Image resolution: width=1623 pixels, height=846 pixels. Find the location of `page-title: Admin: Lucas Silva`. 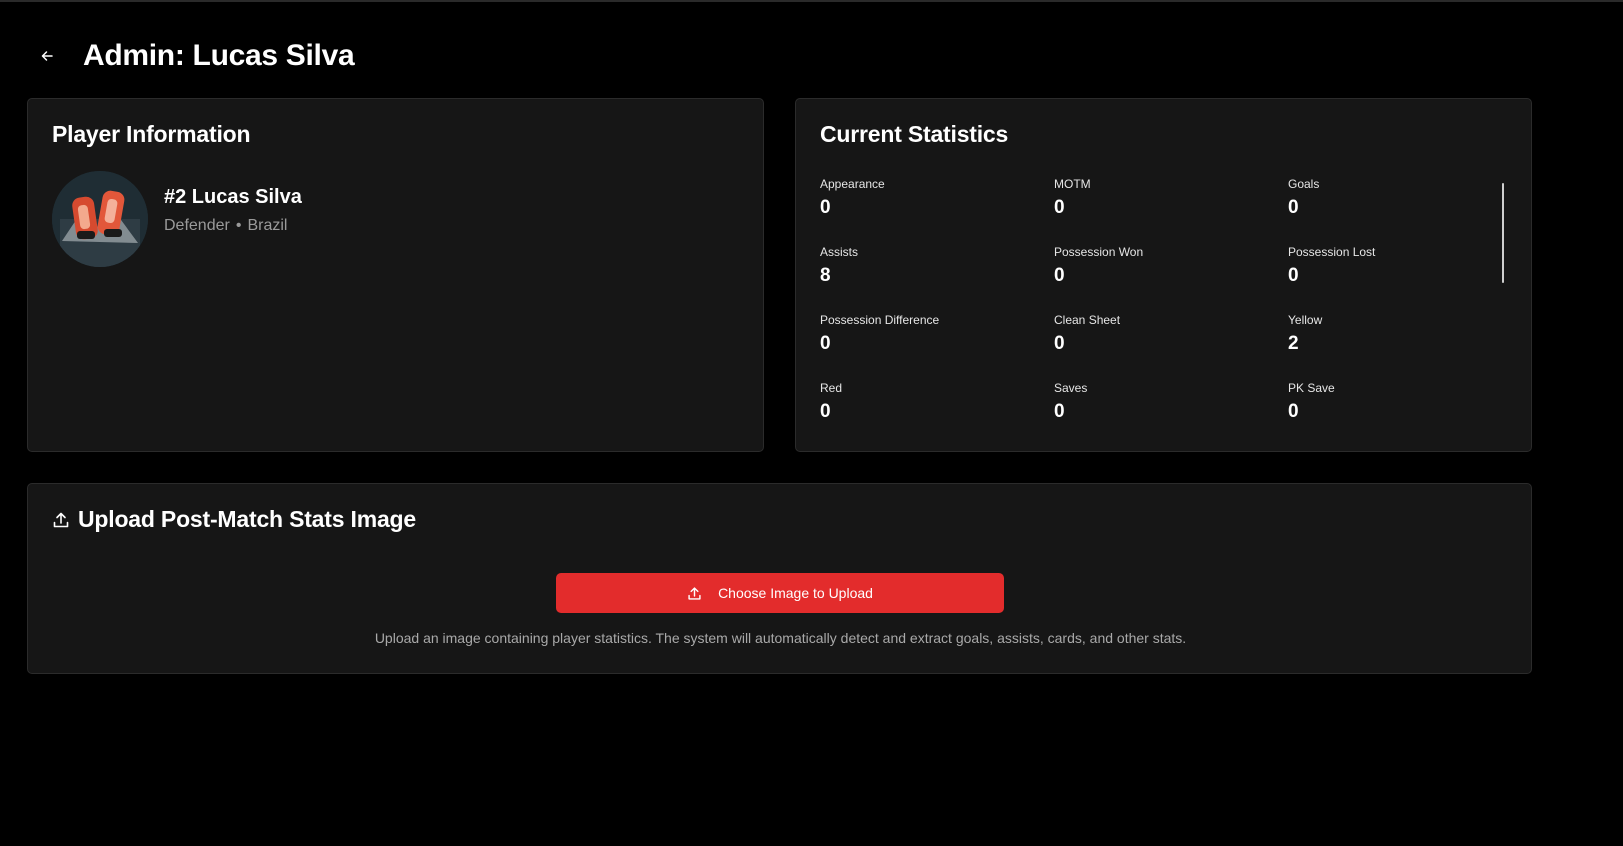

page-title: Admin: Lucas Silva is located at coordinates (219, 55).